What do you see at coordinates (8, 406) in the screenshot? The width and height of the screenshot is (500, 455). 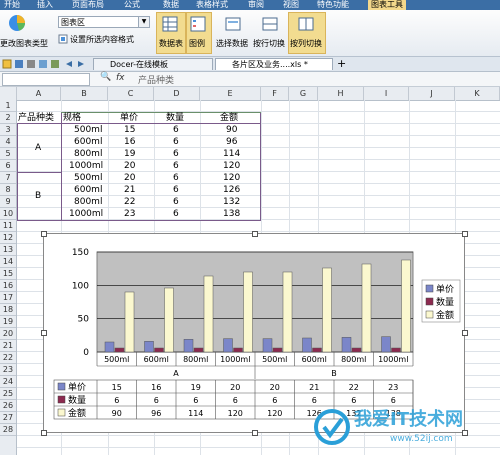 I see `row-header: 26` at bounding box center [8, 406].